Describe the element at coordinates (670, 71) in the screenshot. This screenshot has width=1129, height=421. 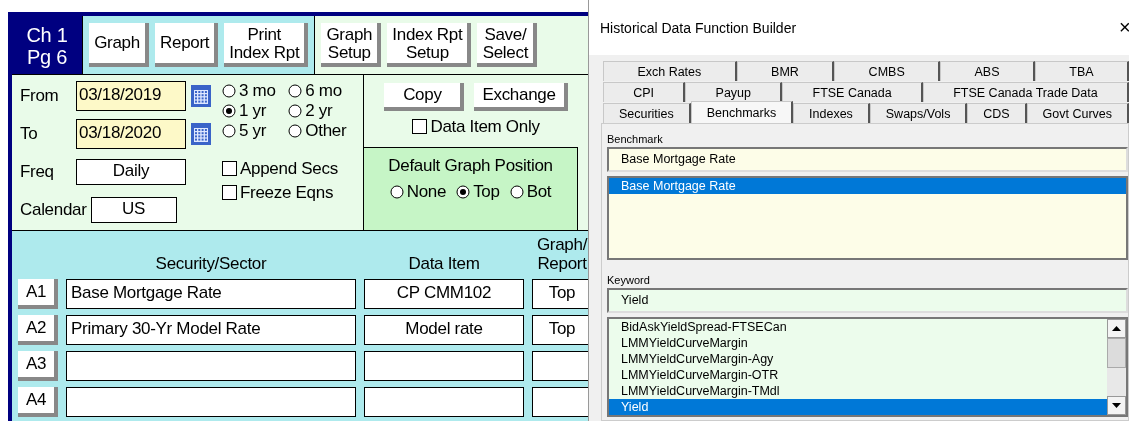
I see `tab: Exch Rates` at that location.